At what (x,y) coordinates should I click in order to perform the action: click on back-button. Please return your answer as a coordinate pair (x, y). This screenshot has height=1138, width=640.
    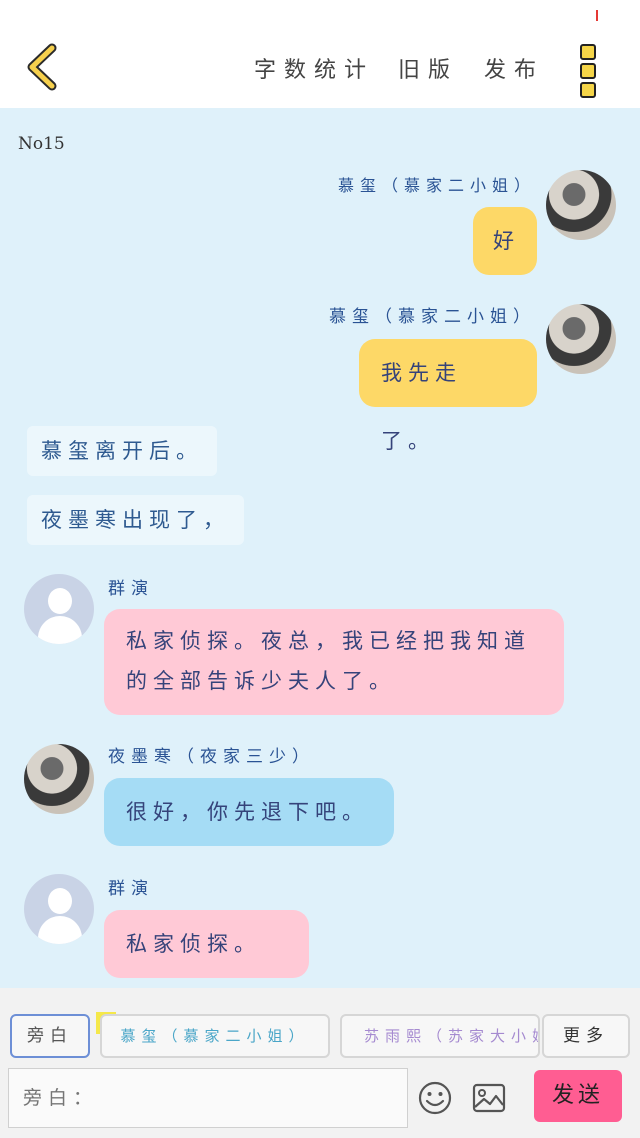
    Looking at the image, I should click on (42, 67).